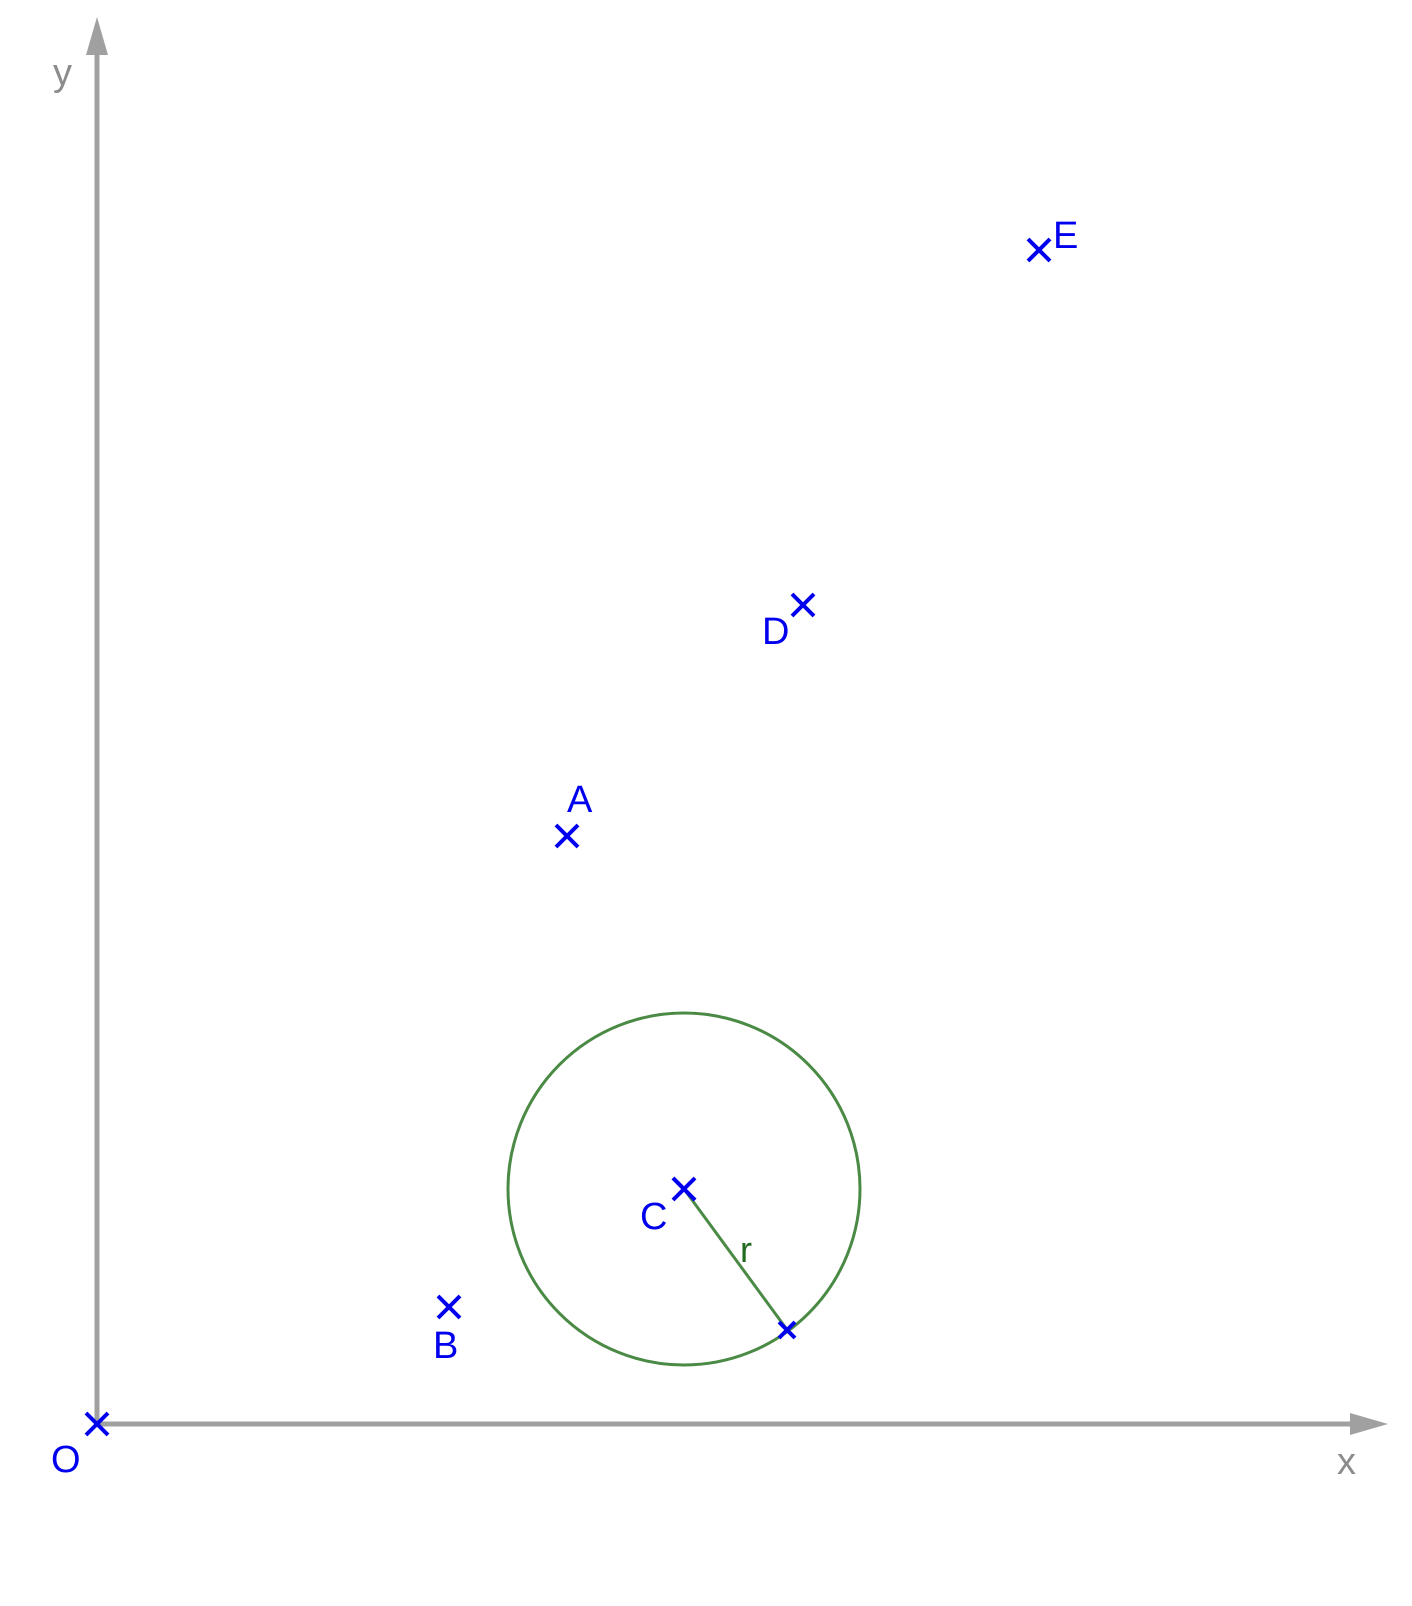 Image resolution: width=1412 pixels, height=1606 pixels. I want to click on point-a-label: A, so click(580, 800).